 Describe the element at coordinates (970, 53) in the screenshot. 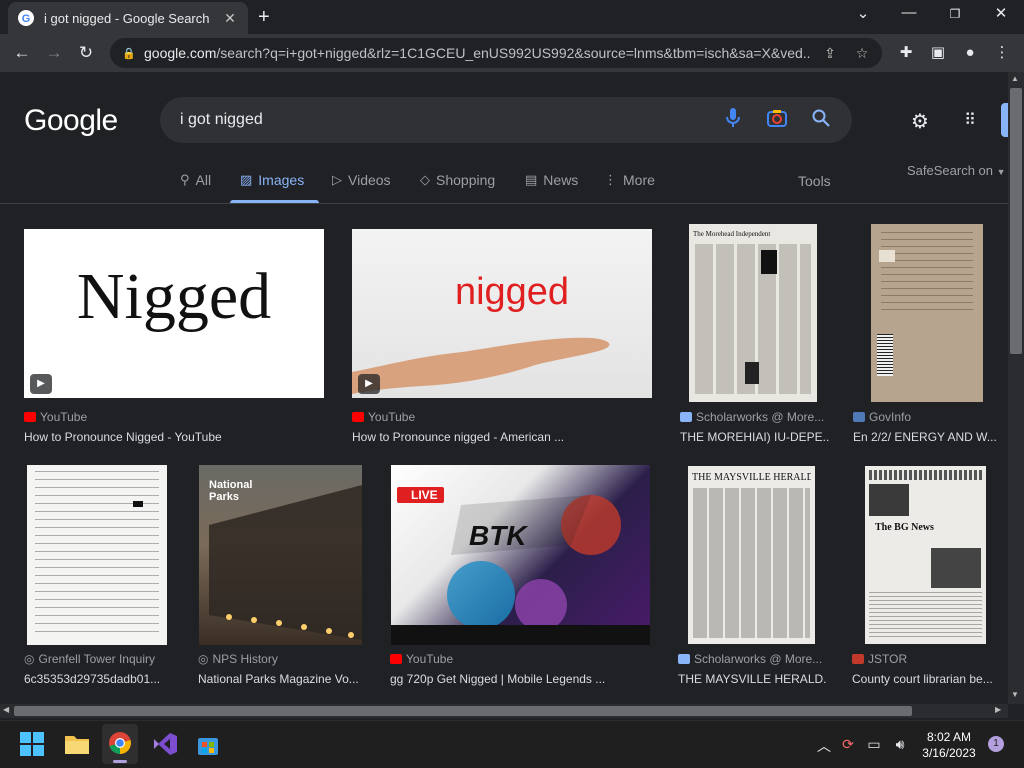

I see `profile-icon: ●` at that location.